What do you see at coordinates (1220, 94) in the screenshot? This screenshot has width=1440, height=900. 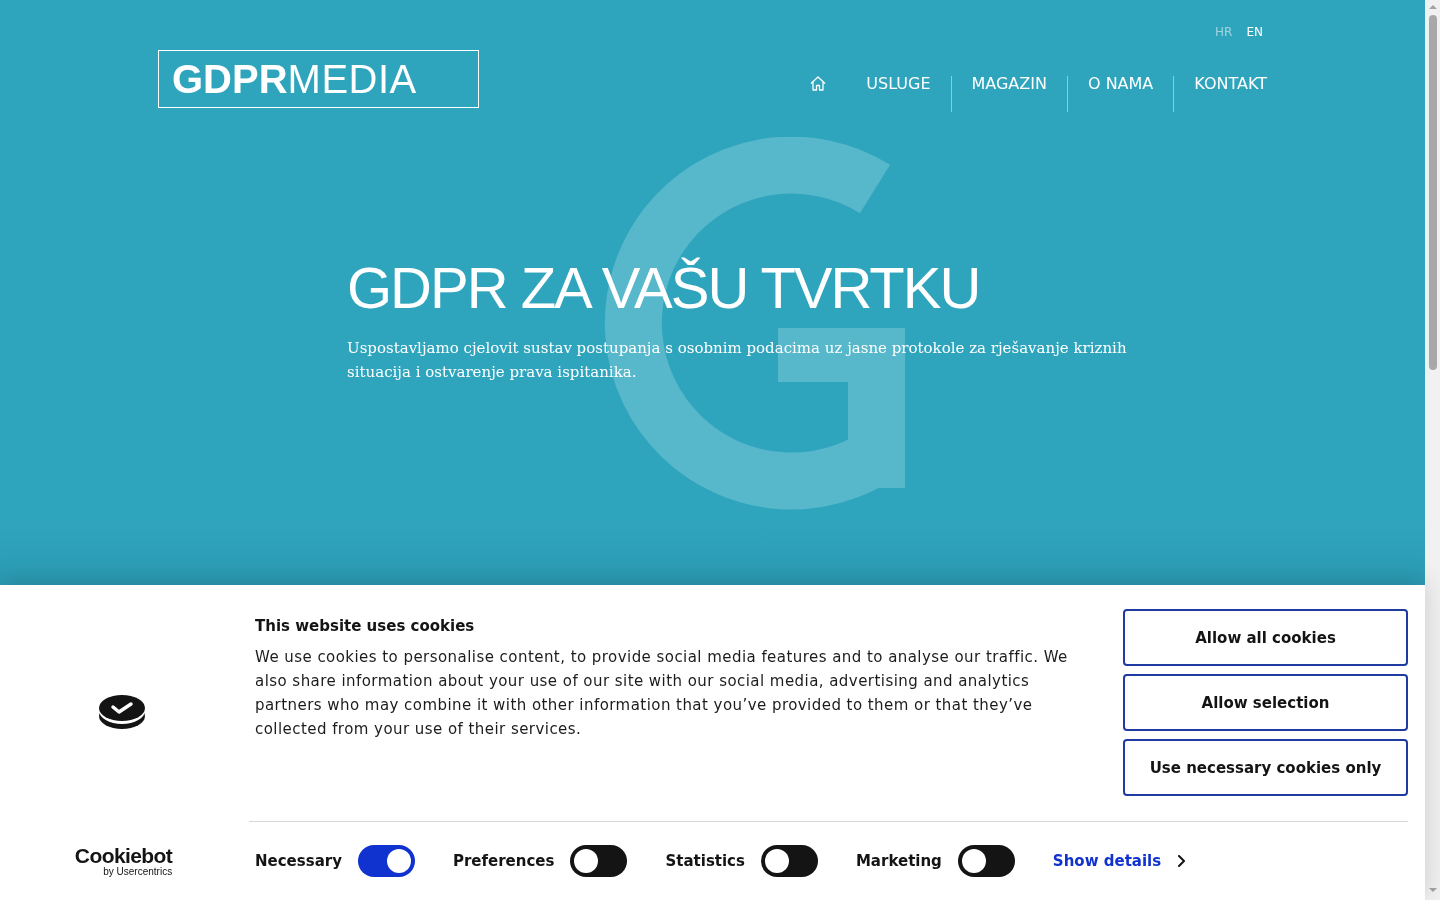 I see `nav-link: KONTAKT` at bounding box center [1220, 94].